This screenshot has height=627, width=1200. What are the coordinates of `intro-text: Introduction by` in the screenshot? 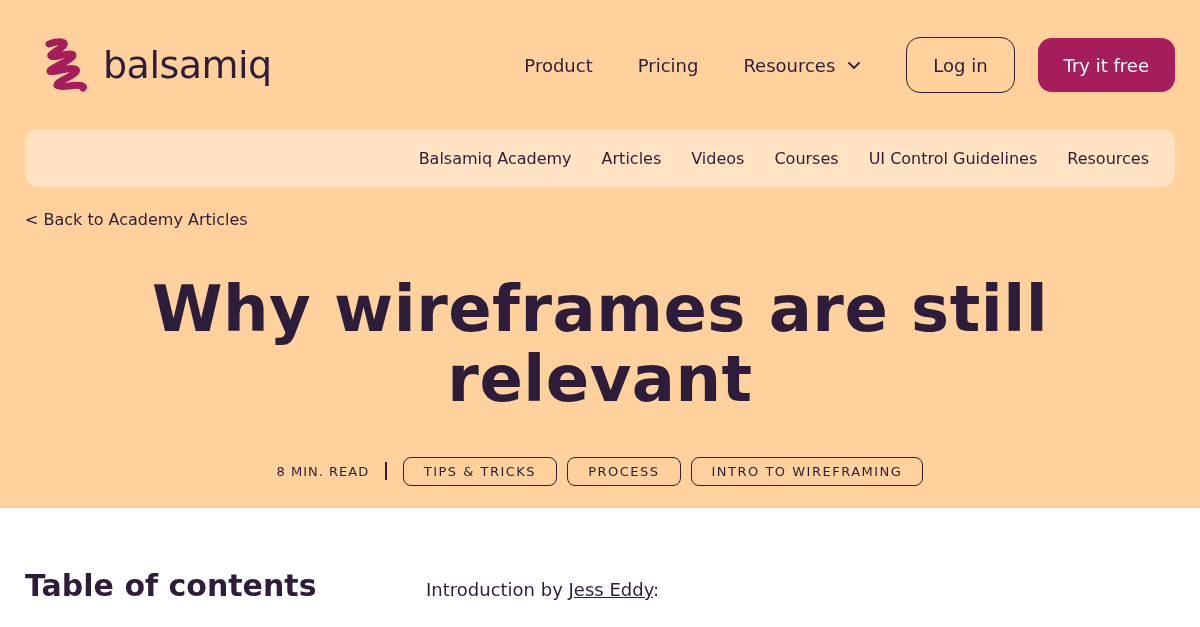 It's located at (494, 589).